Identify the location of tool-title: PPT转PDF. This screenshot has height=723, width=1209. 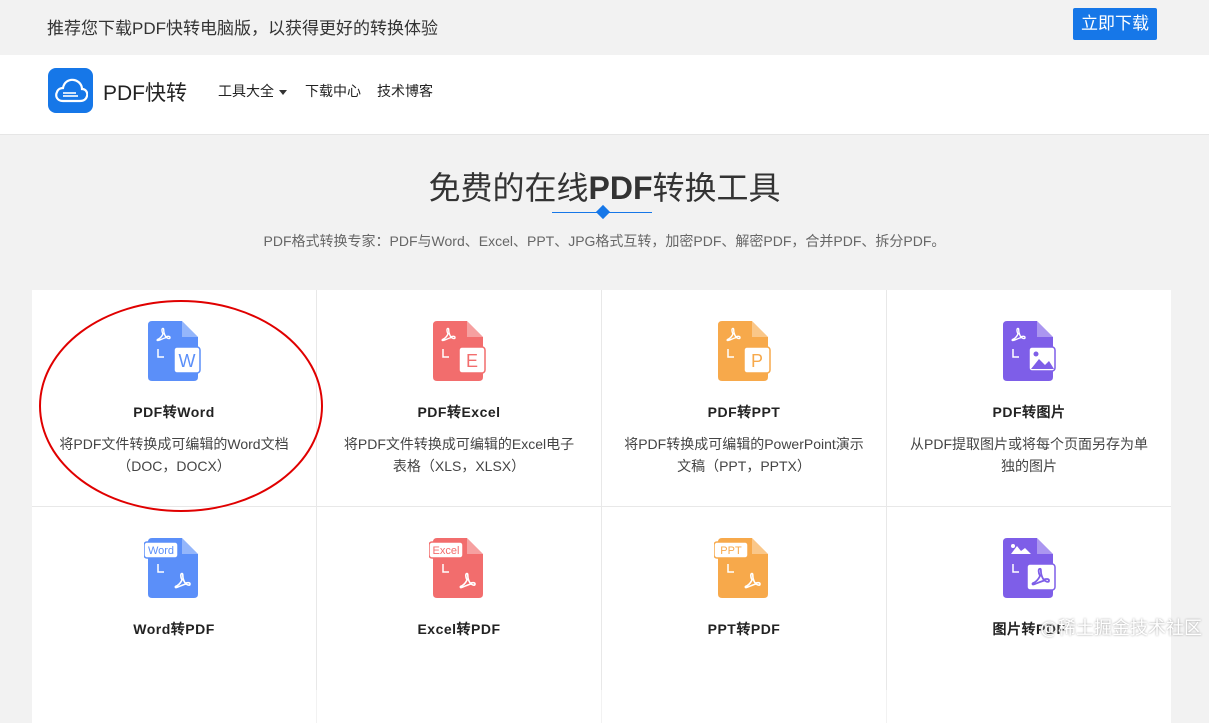
(744, 629).